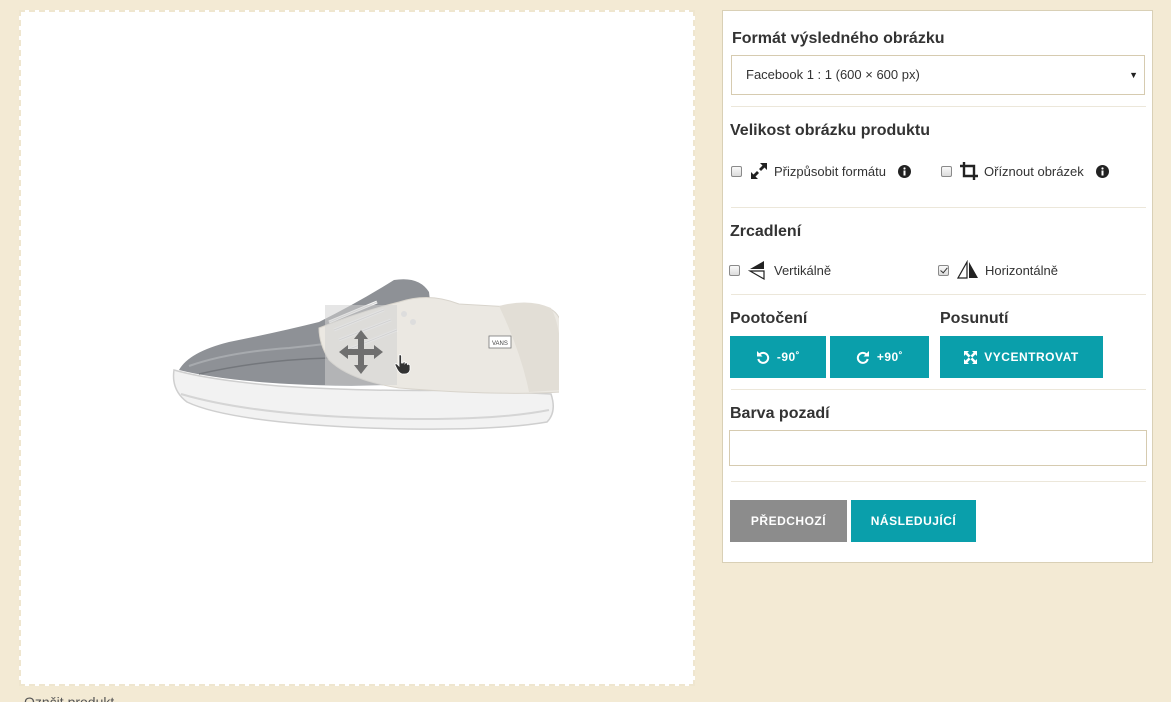  Describe the element at coordinates (938, 448) in the screenshot. I see `bg-color-input` at that location.